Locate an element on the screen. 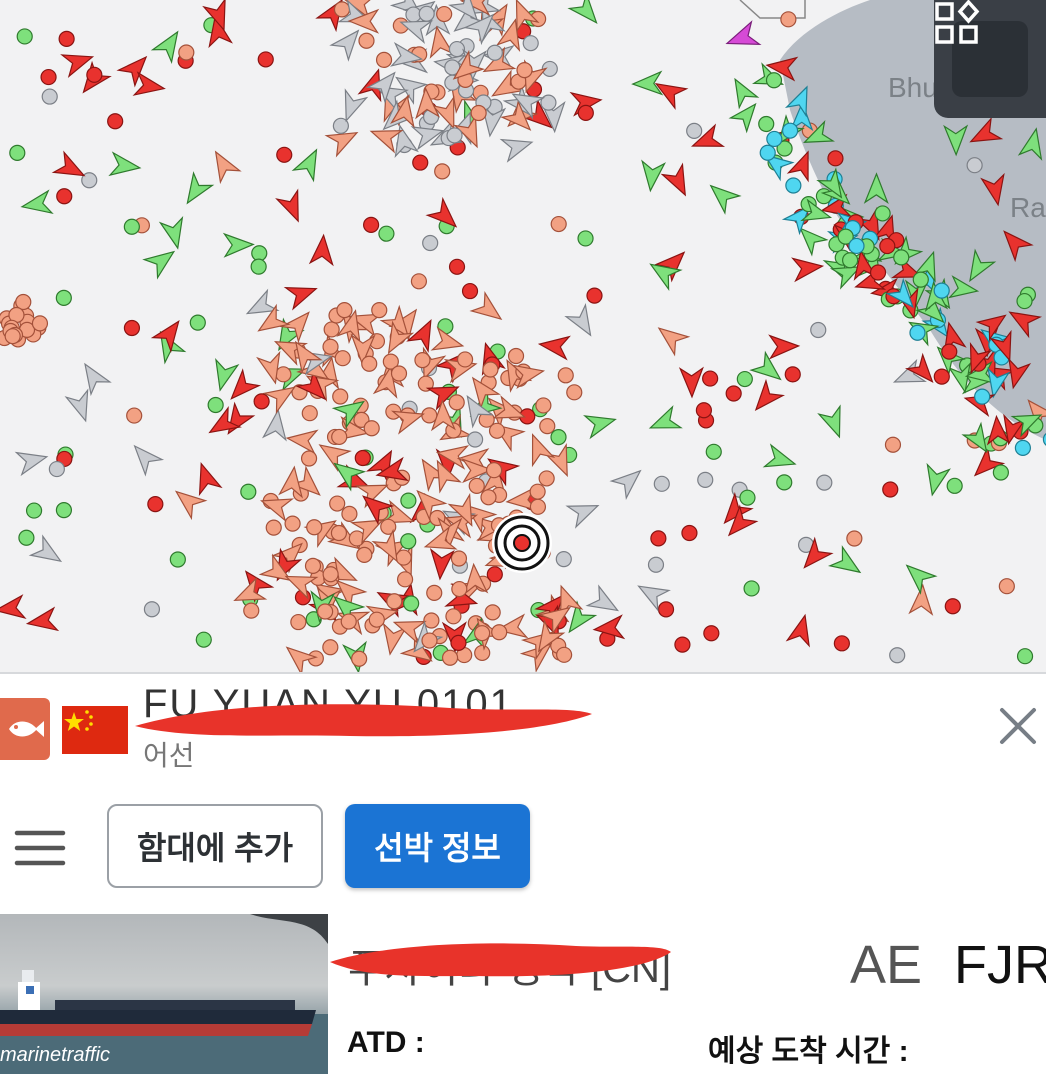 The width and height of the screenshot is (1046, 1074). selected-vessel-marker is located at coordinates (522, 543).